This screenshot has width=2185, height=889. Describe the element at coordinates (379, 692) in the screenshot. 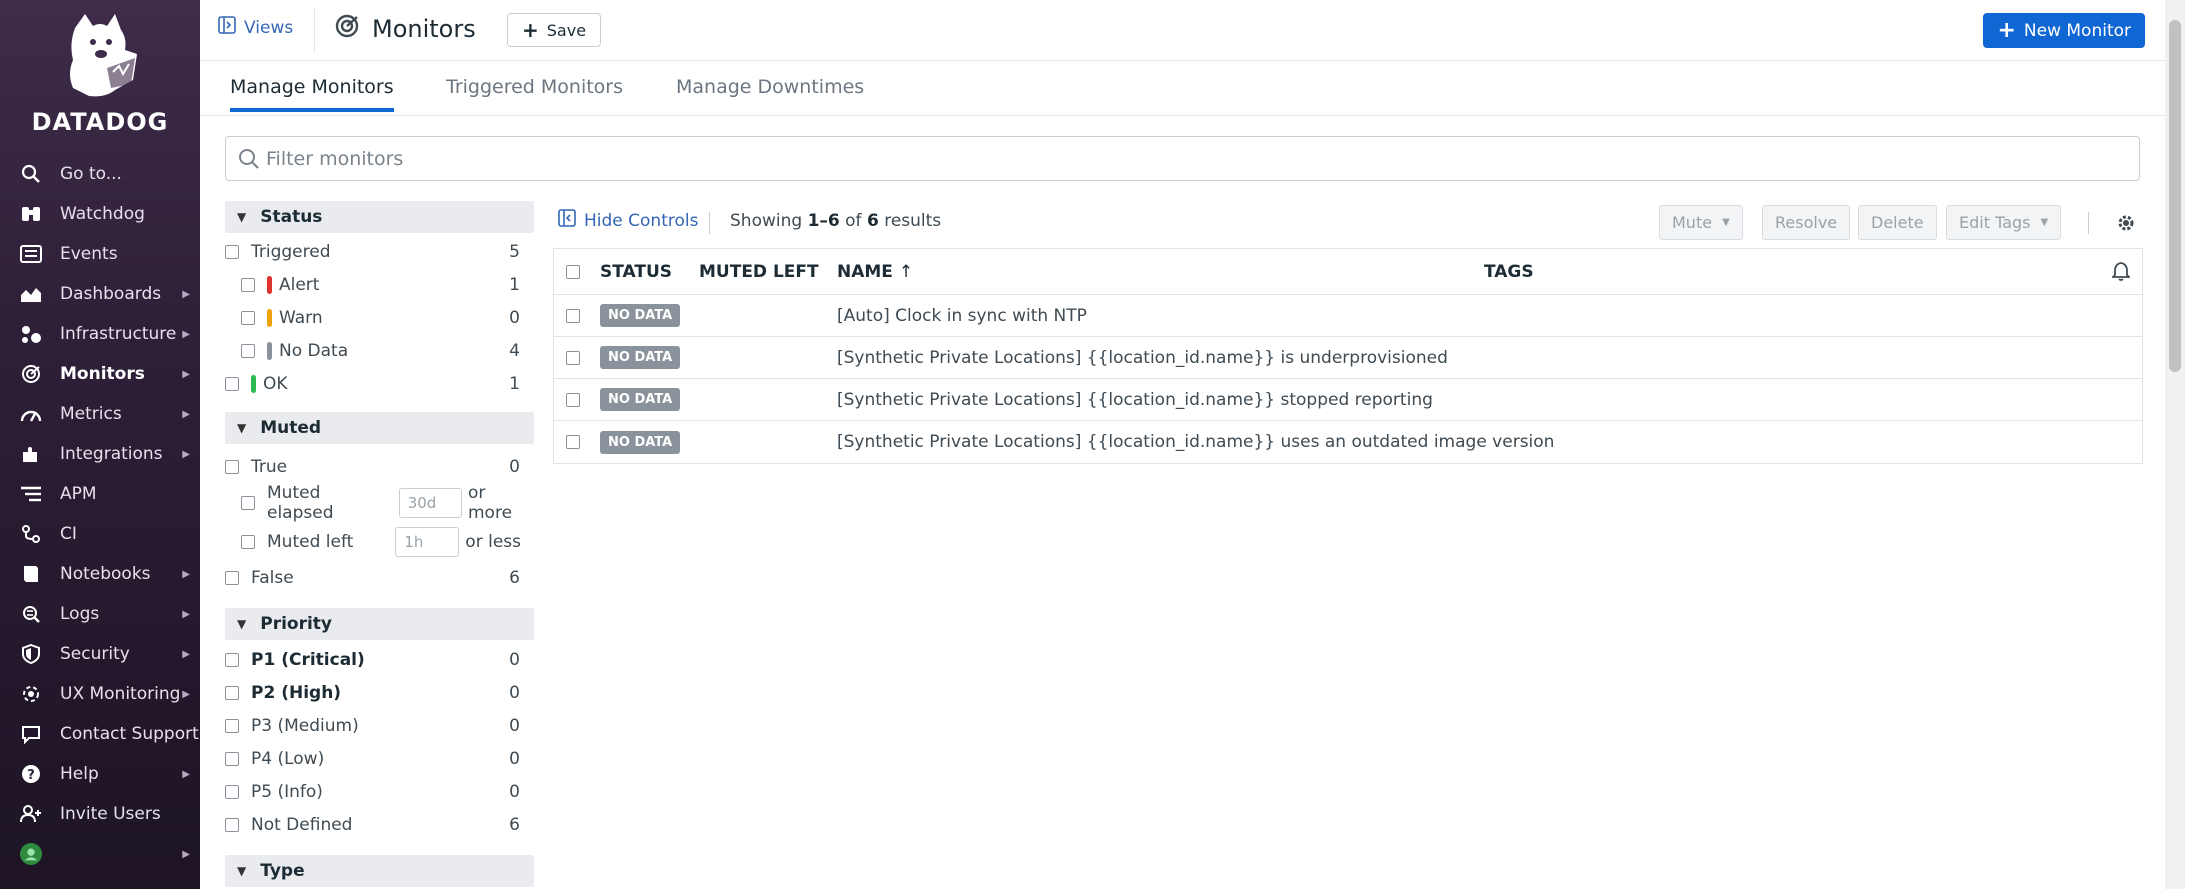

I see `facet-p2: P2 (High) 0` at that location.